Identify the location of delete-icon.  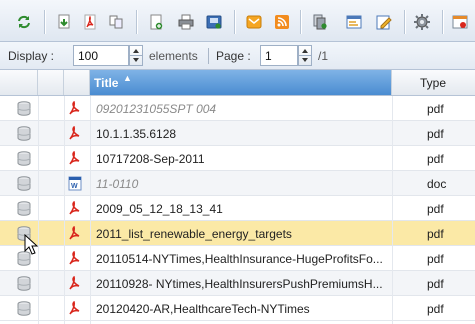
(460, 22).